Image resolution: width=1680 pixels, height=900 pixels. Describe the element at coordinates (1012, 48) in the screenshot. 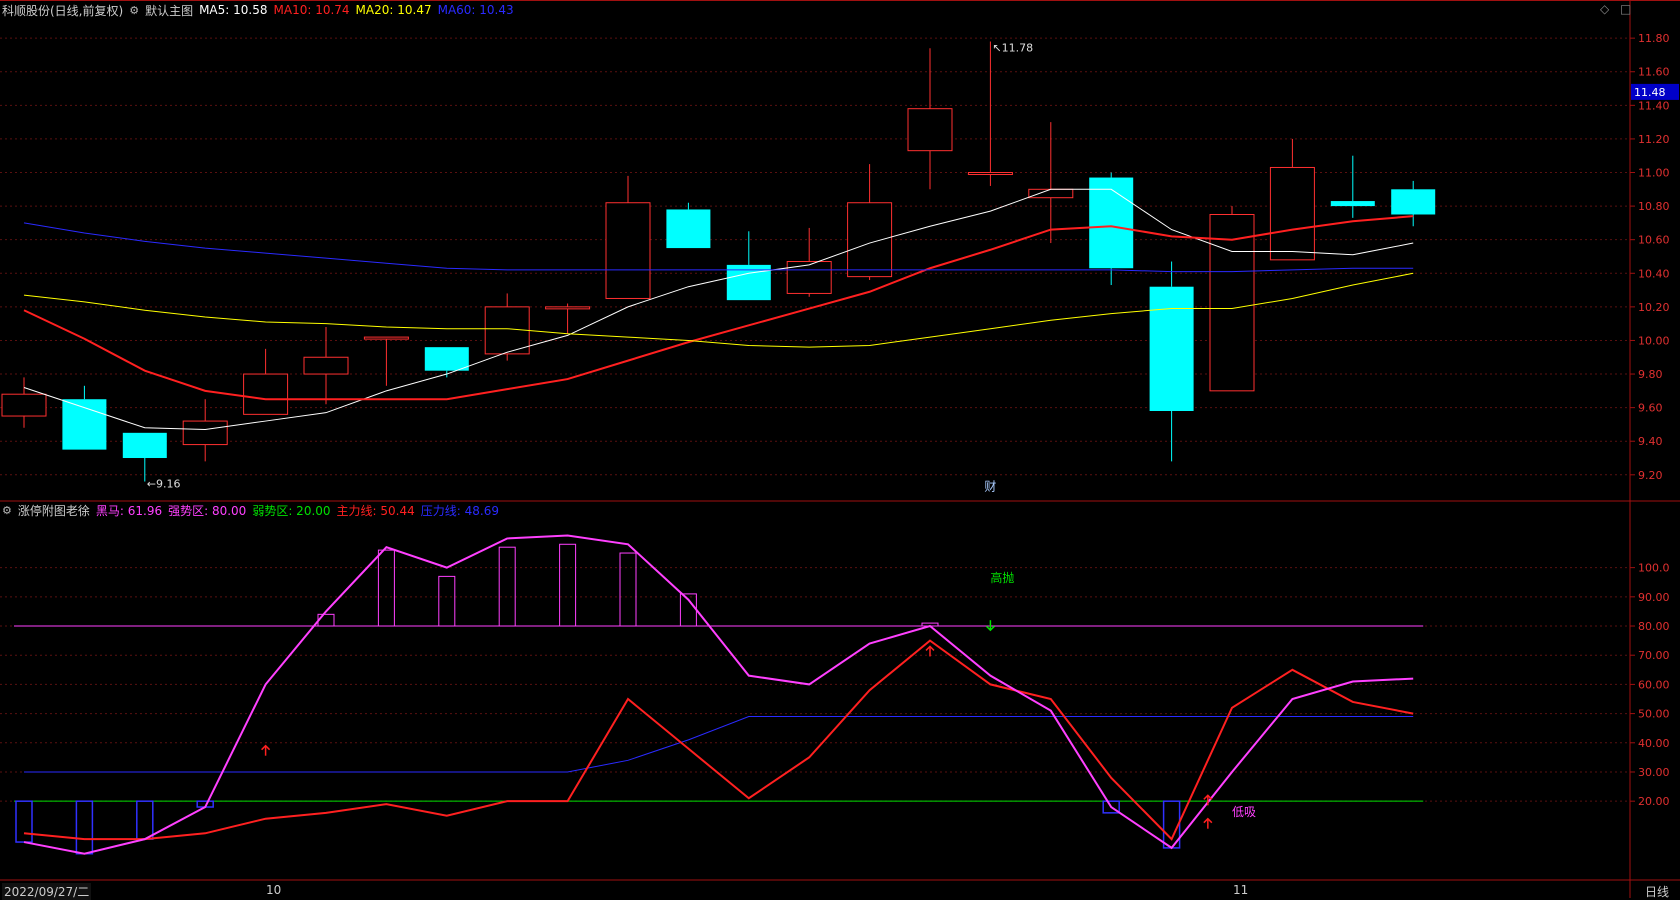

I see `high-price-marker: ↖11.78` at that location.